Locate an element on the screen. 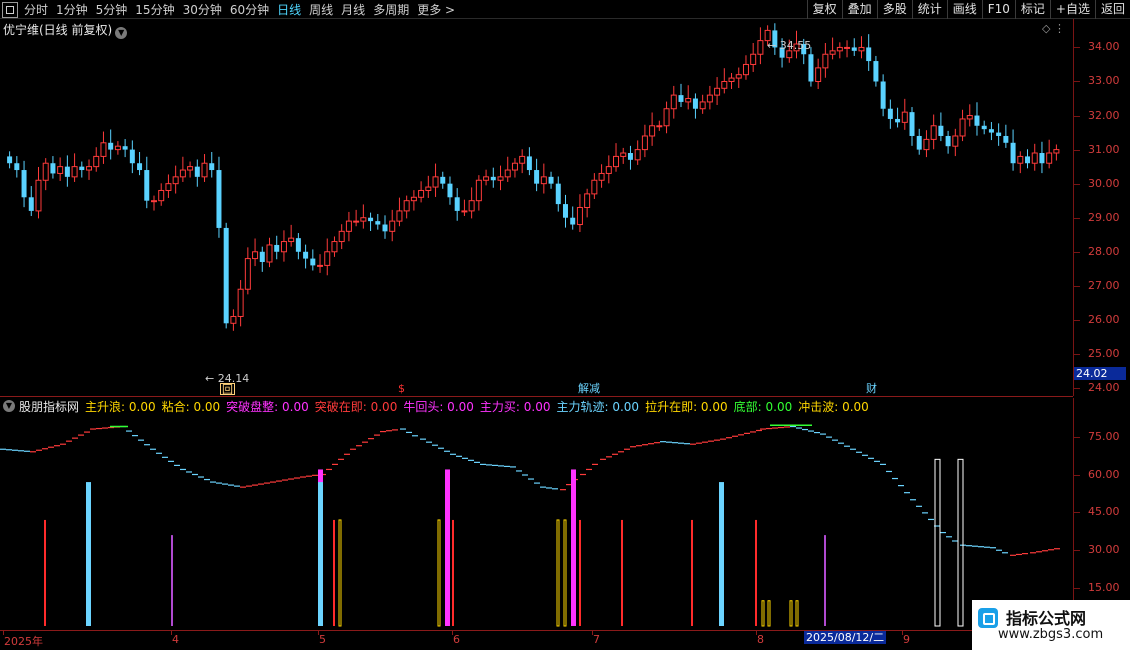 The height and width of the screenshot is (650, 1130). tab-period-6: 日线 is located at coordinates (289, 9).